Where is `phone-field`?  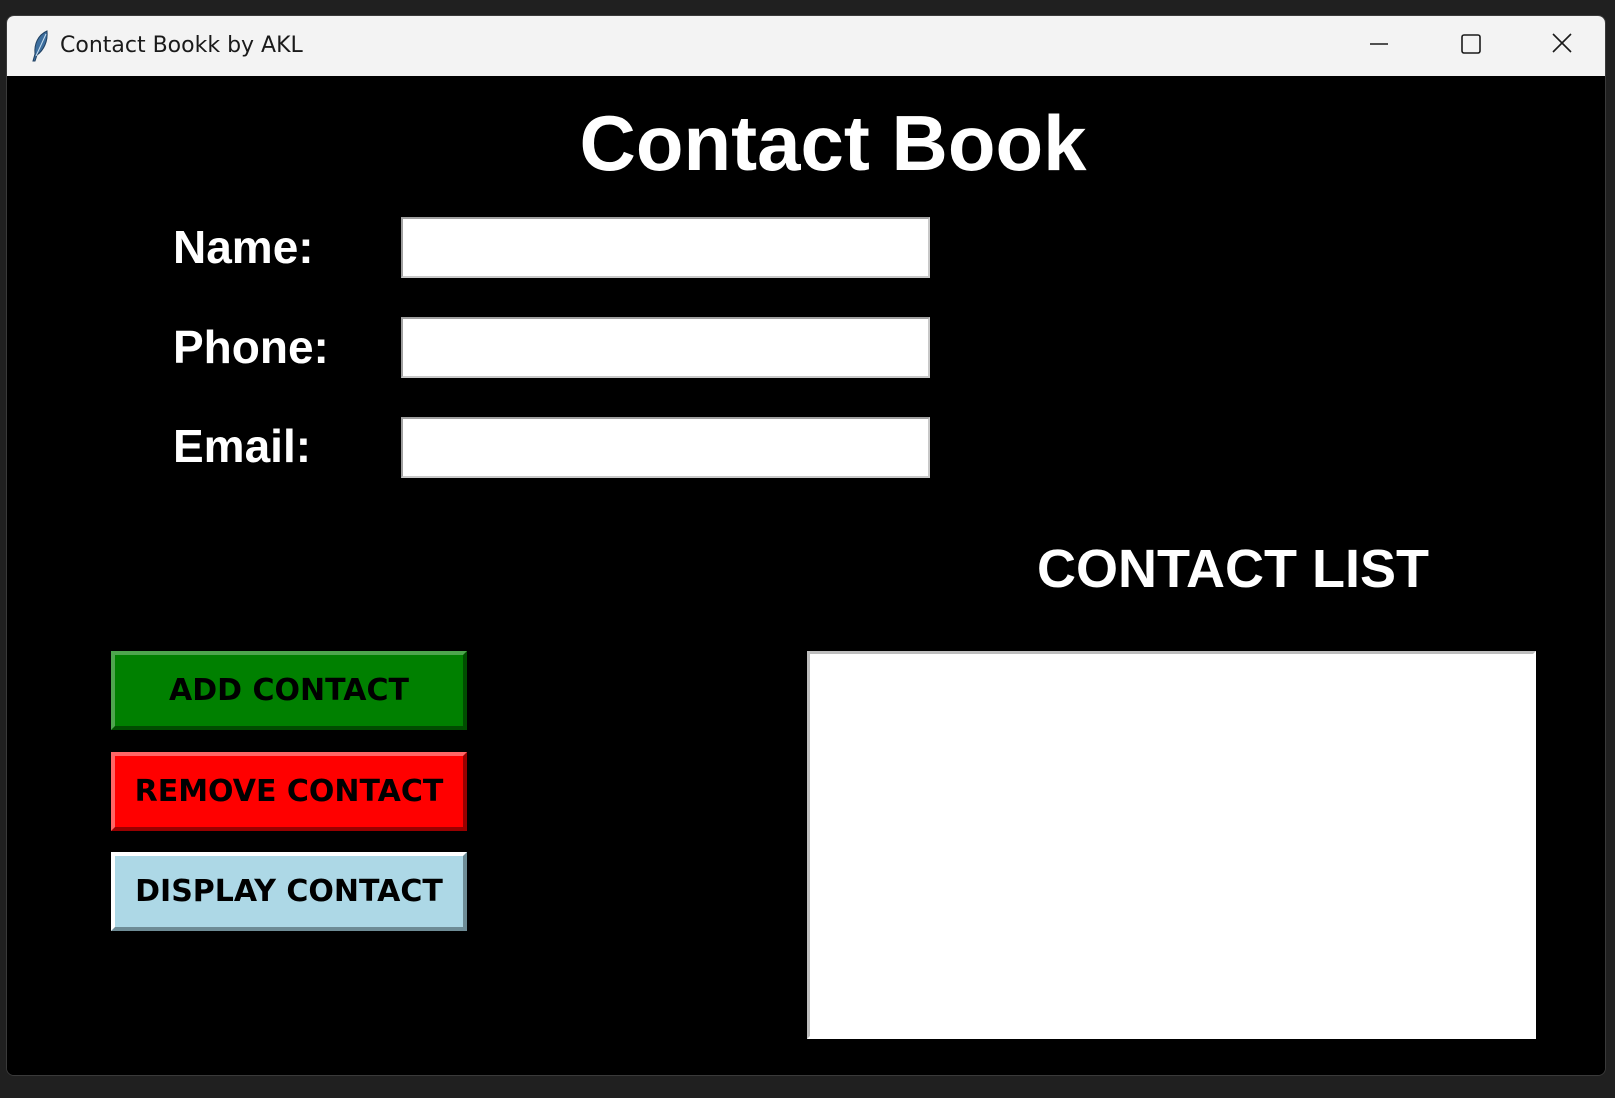 phone-field is located at coordinates (665, 347).